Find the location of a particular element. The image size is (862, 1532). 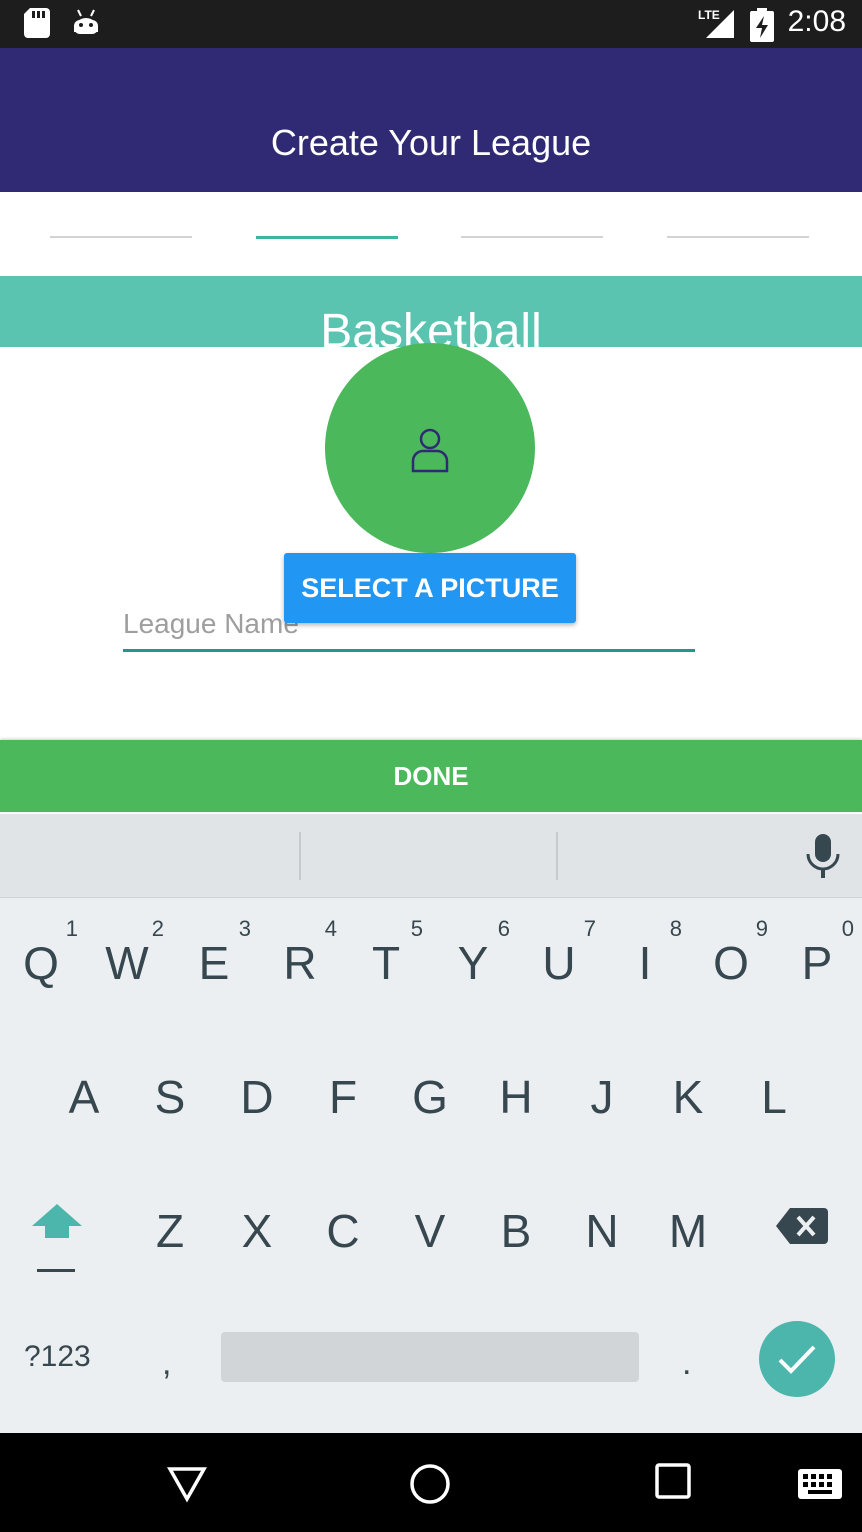

sd-card-icon is located at coordinates (37, 25).